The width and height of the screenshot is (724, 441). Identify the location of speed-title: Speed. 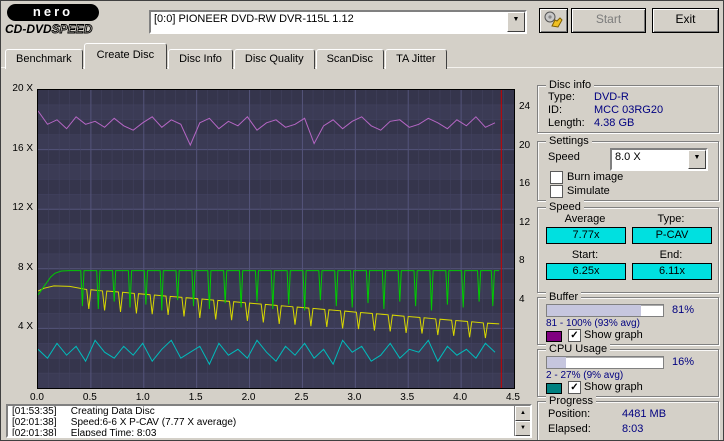
(565, 207).